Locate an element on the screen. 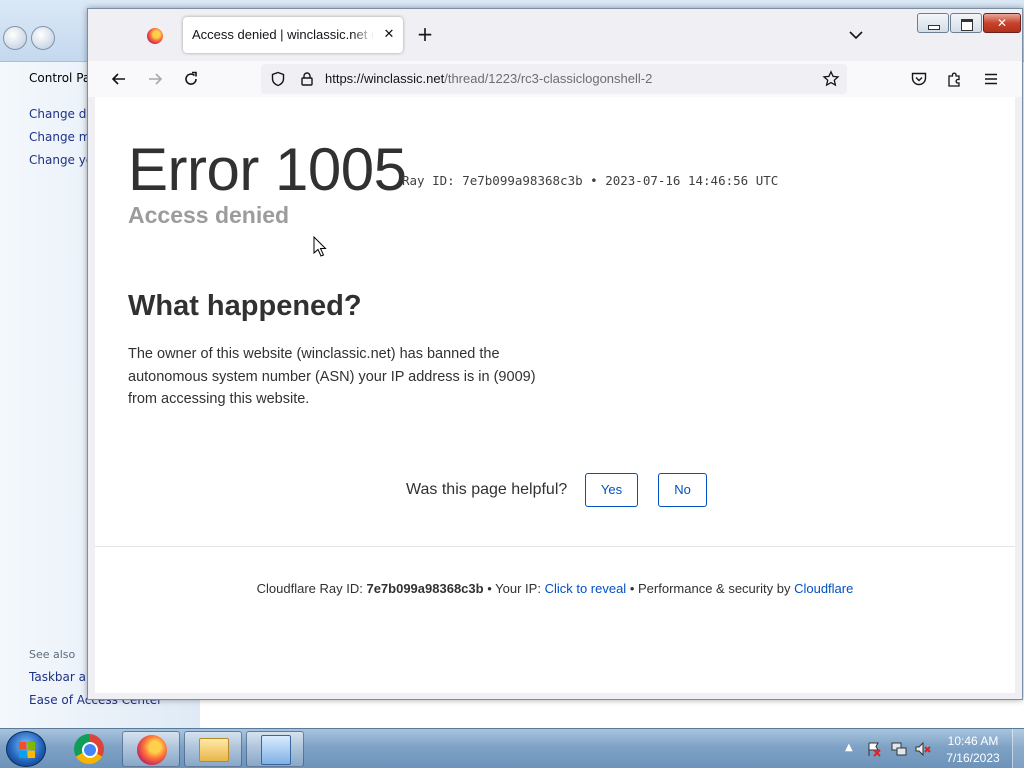 Image resolution: width=1024 pixels, height=768 pixels. reload-icon is located at coordinates (191, 78).